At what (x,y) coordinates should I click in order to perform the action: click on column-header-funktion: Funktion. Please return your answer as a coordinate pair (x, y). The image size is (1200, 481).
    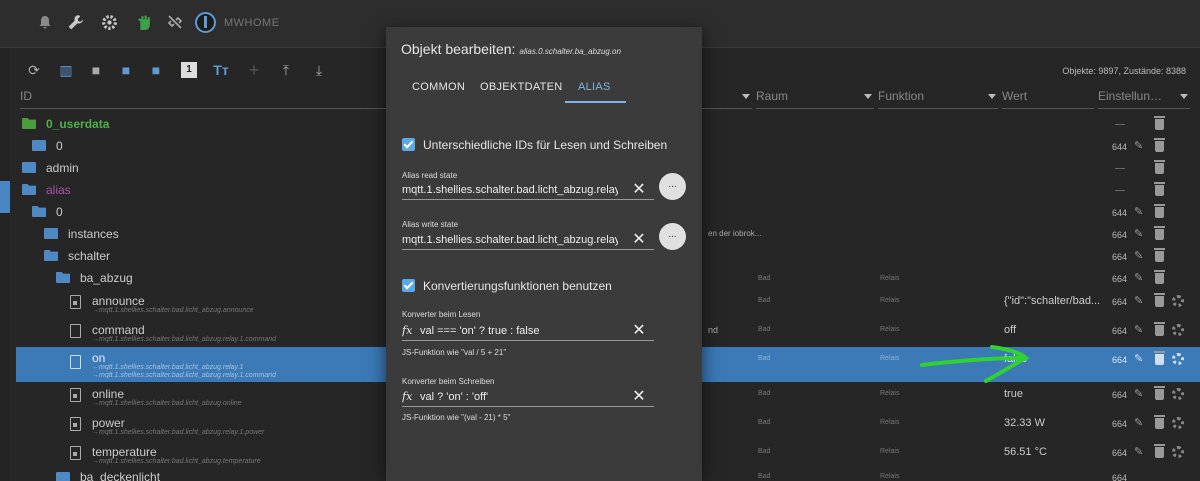
    Looking at the image, I should click on (938, 99).